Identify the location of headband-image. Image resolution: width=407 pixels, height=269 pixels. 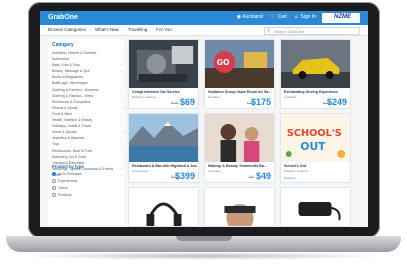
(239, 207).